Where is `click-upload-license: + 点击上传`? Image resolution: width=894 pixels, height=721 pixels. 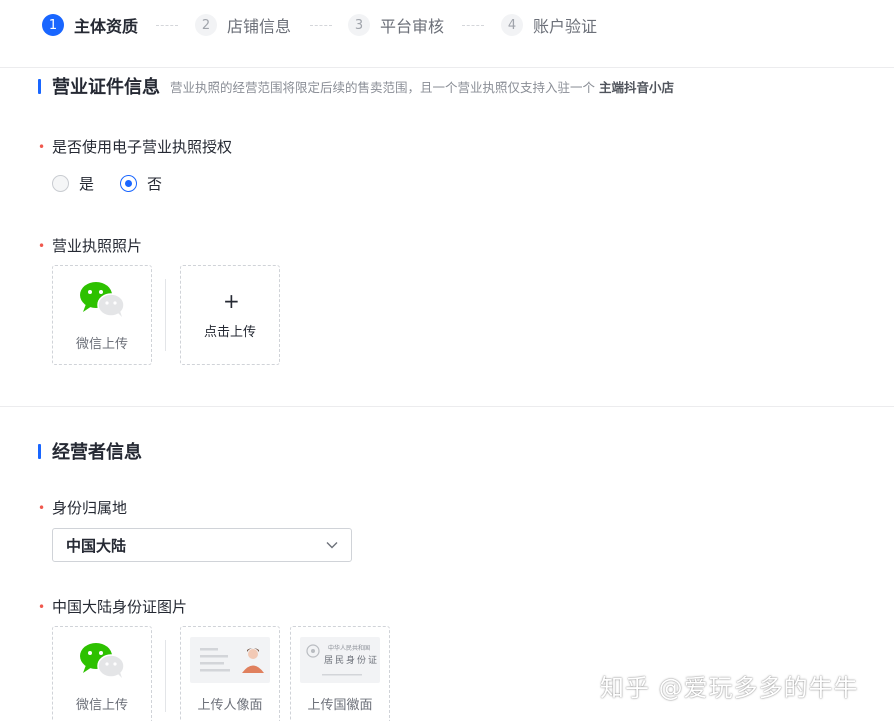 click-upload-license: + 点击上传 is located at coordinates (230, 315).